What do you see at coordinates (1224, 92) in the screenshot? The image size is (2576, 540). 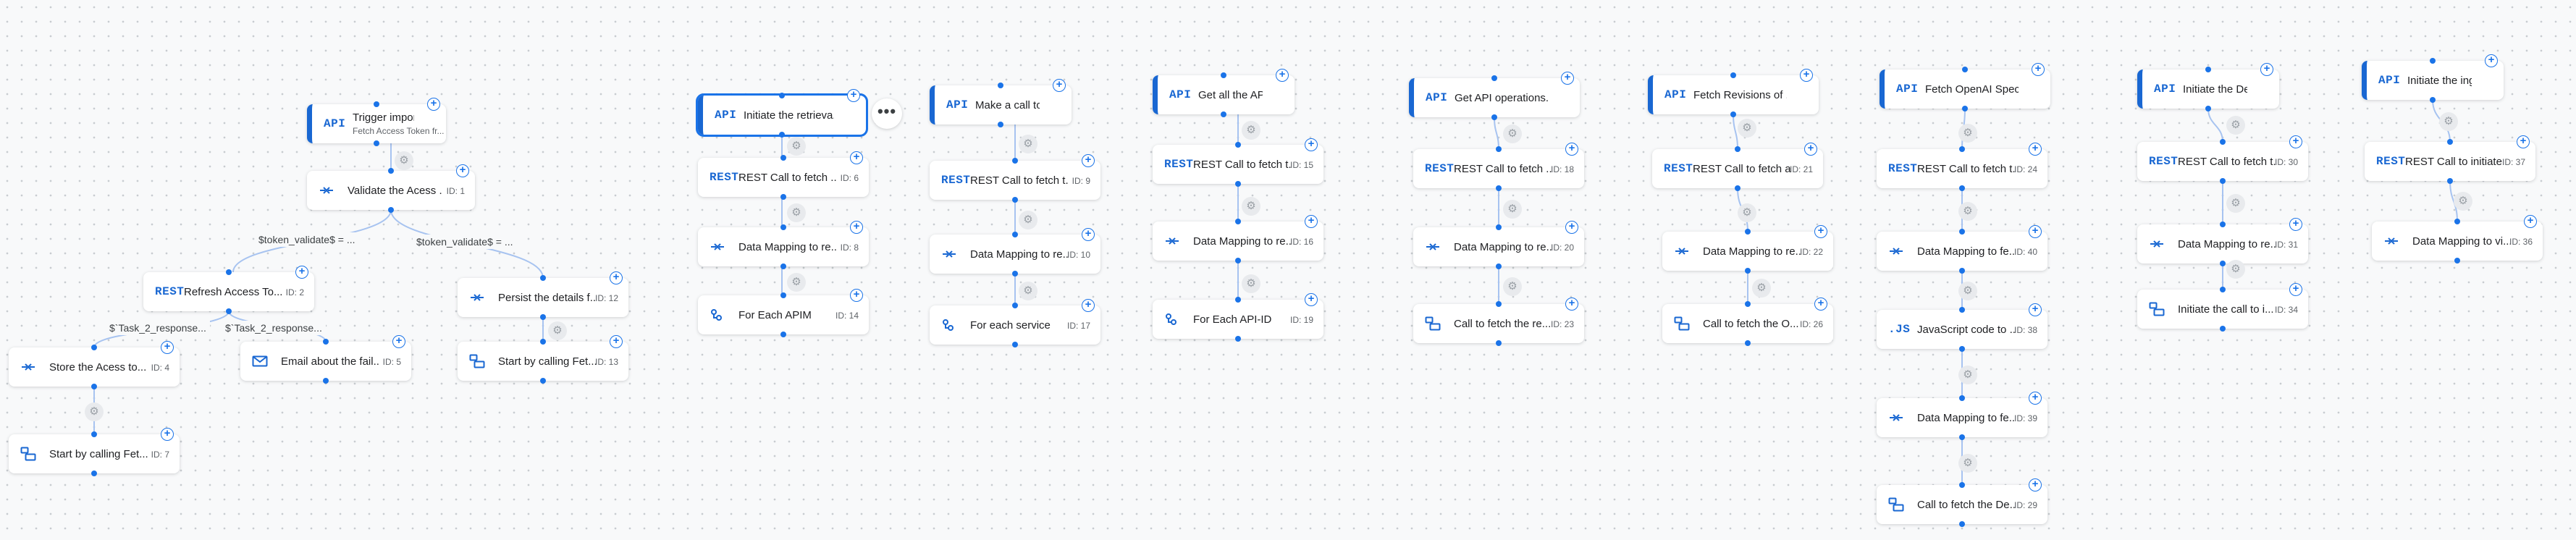 I see `trigger-node: API Get all the APIs pre... +` at bounding box center [1224, 92].